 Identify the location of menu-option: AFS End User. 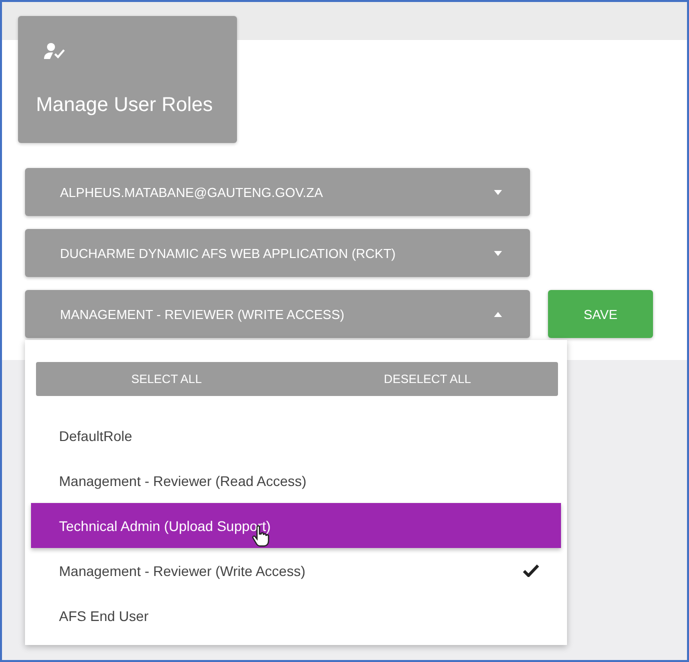
(296, 615).